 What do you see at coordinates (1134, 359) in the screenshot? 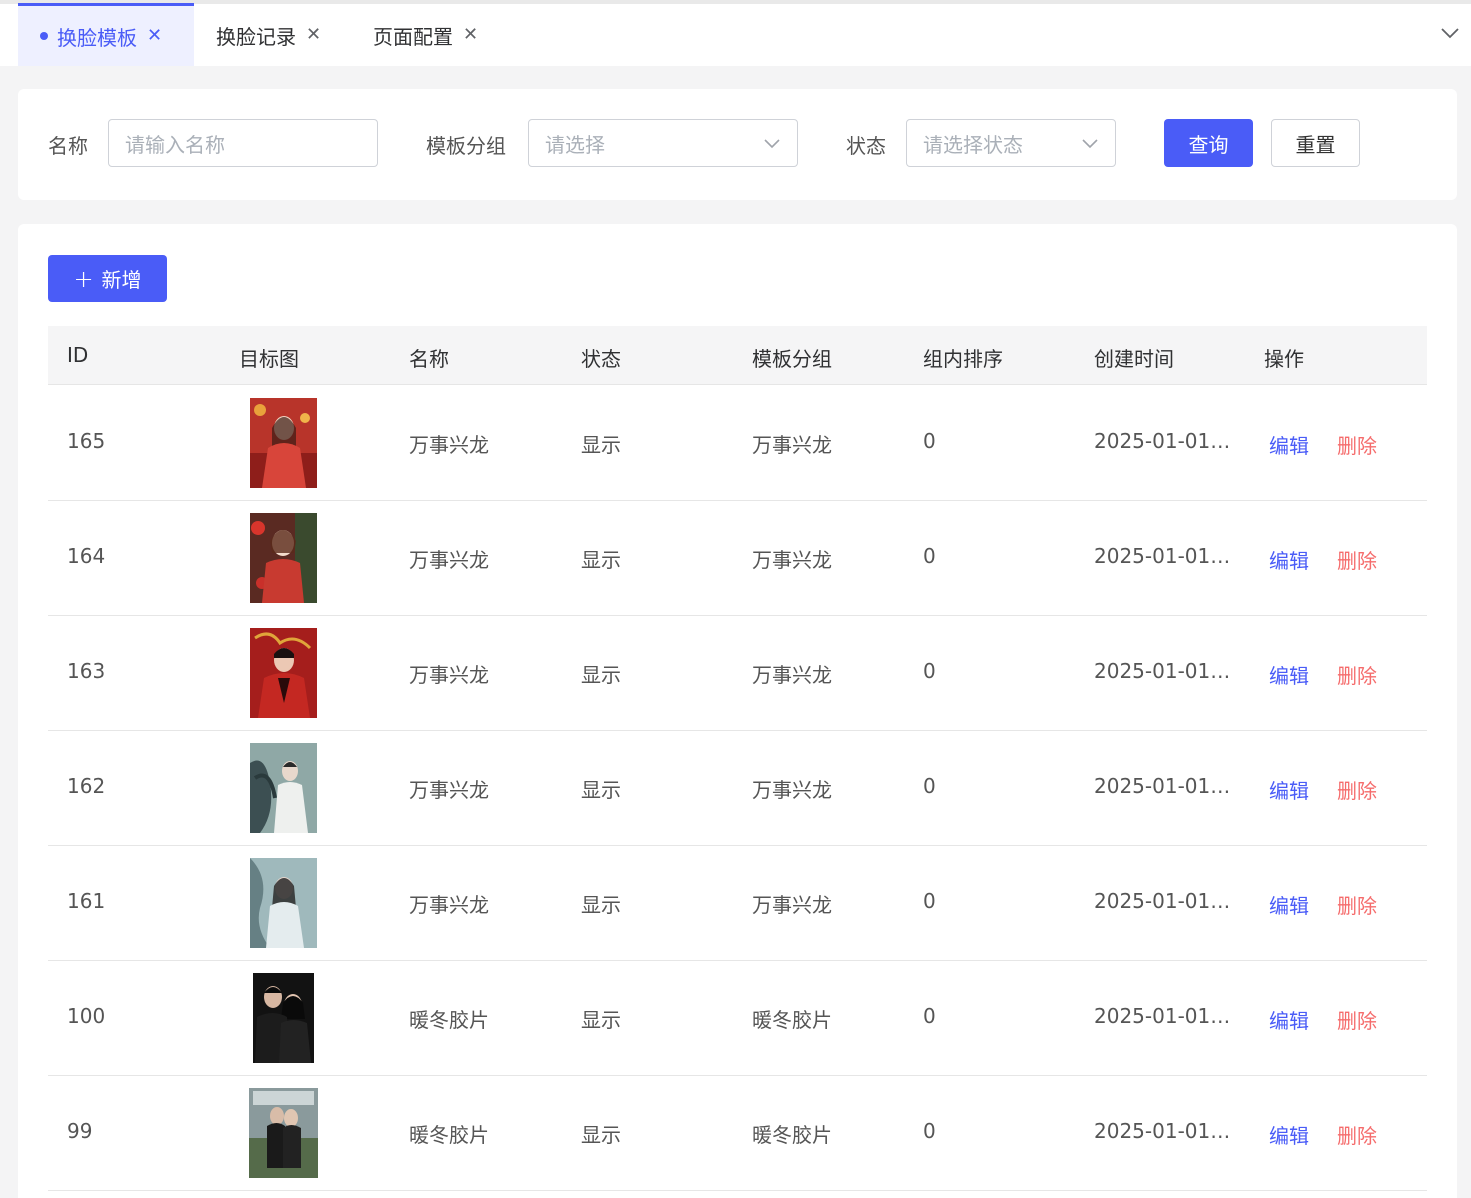
I see `col-created: 创建时间` at bounding box center [1134, 359].